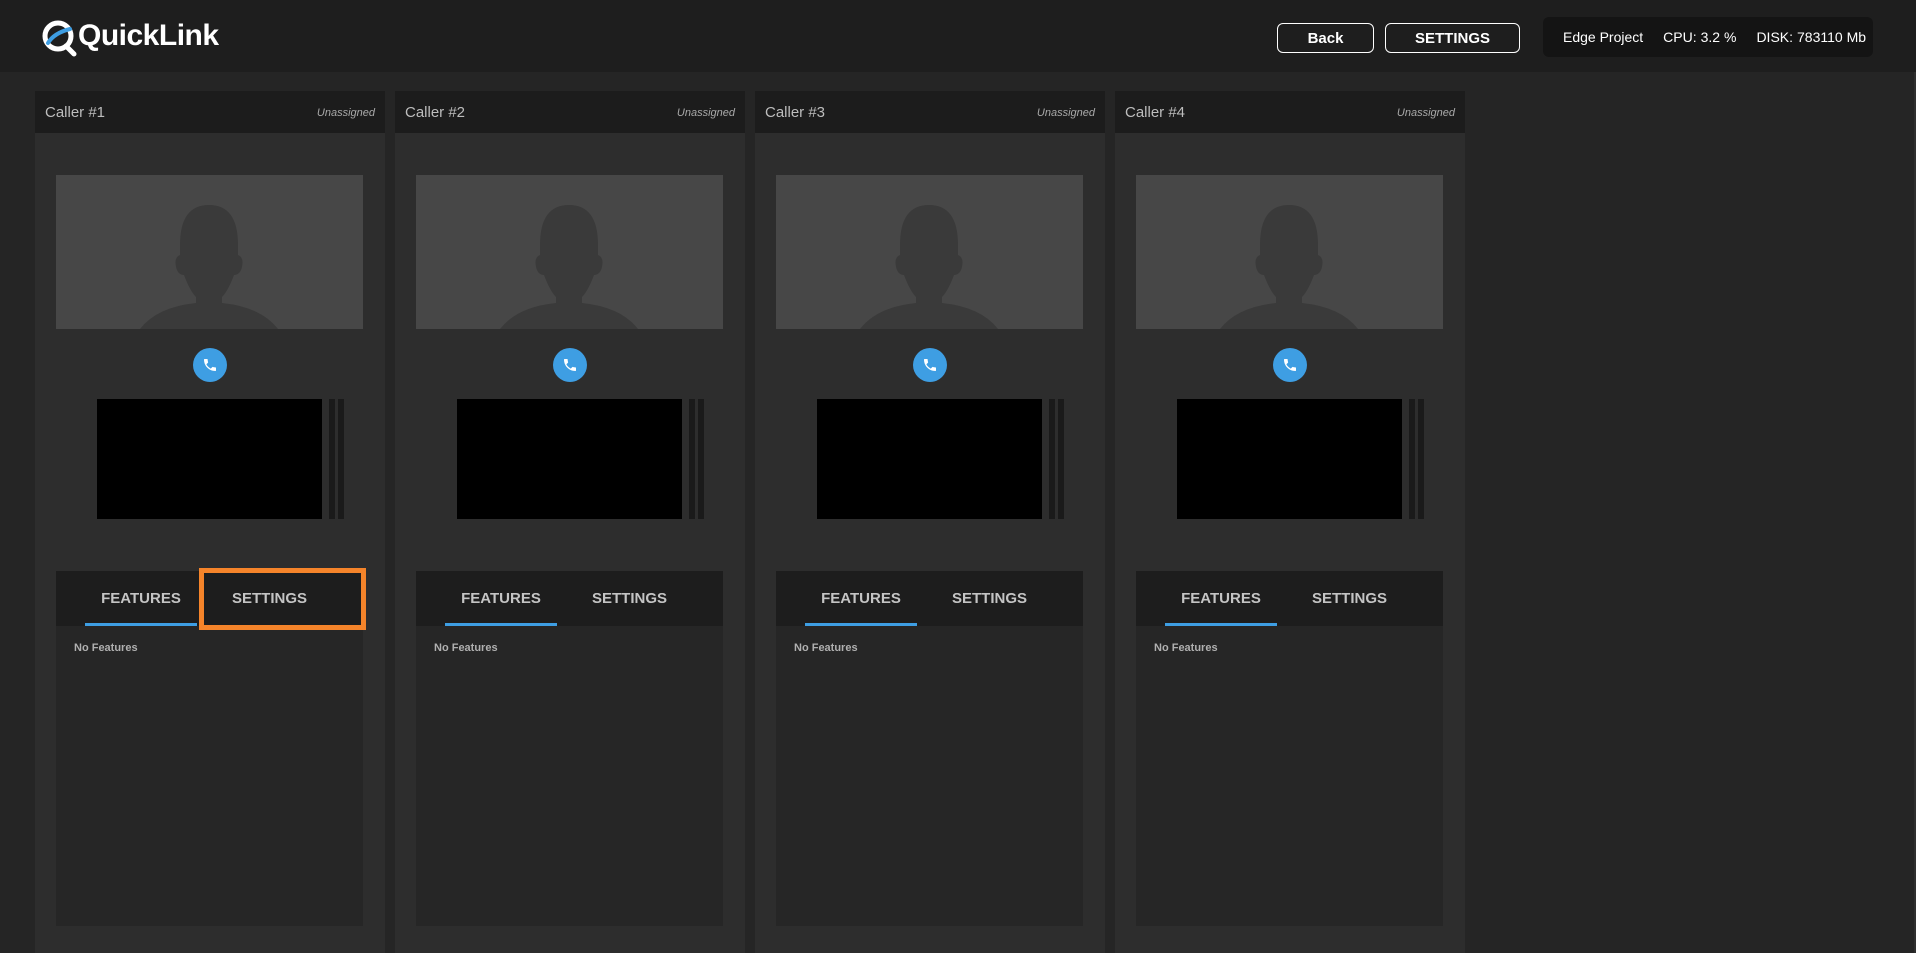 This screenshot has height=953, width=1916. Describe the element at coordinates (210, 112) in the screenshot. I see `caller-header: Caller #1 Unassigned` at that location.